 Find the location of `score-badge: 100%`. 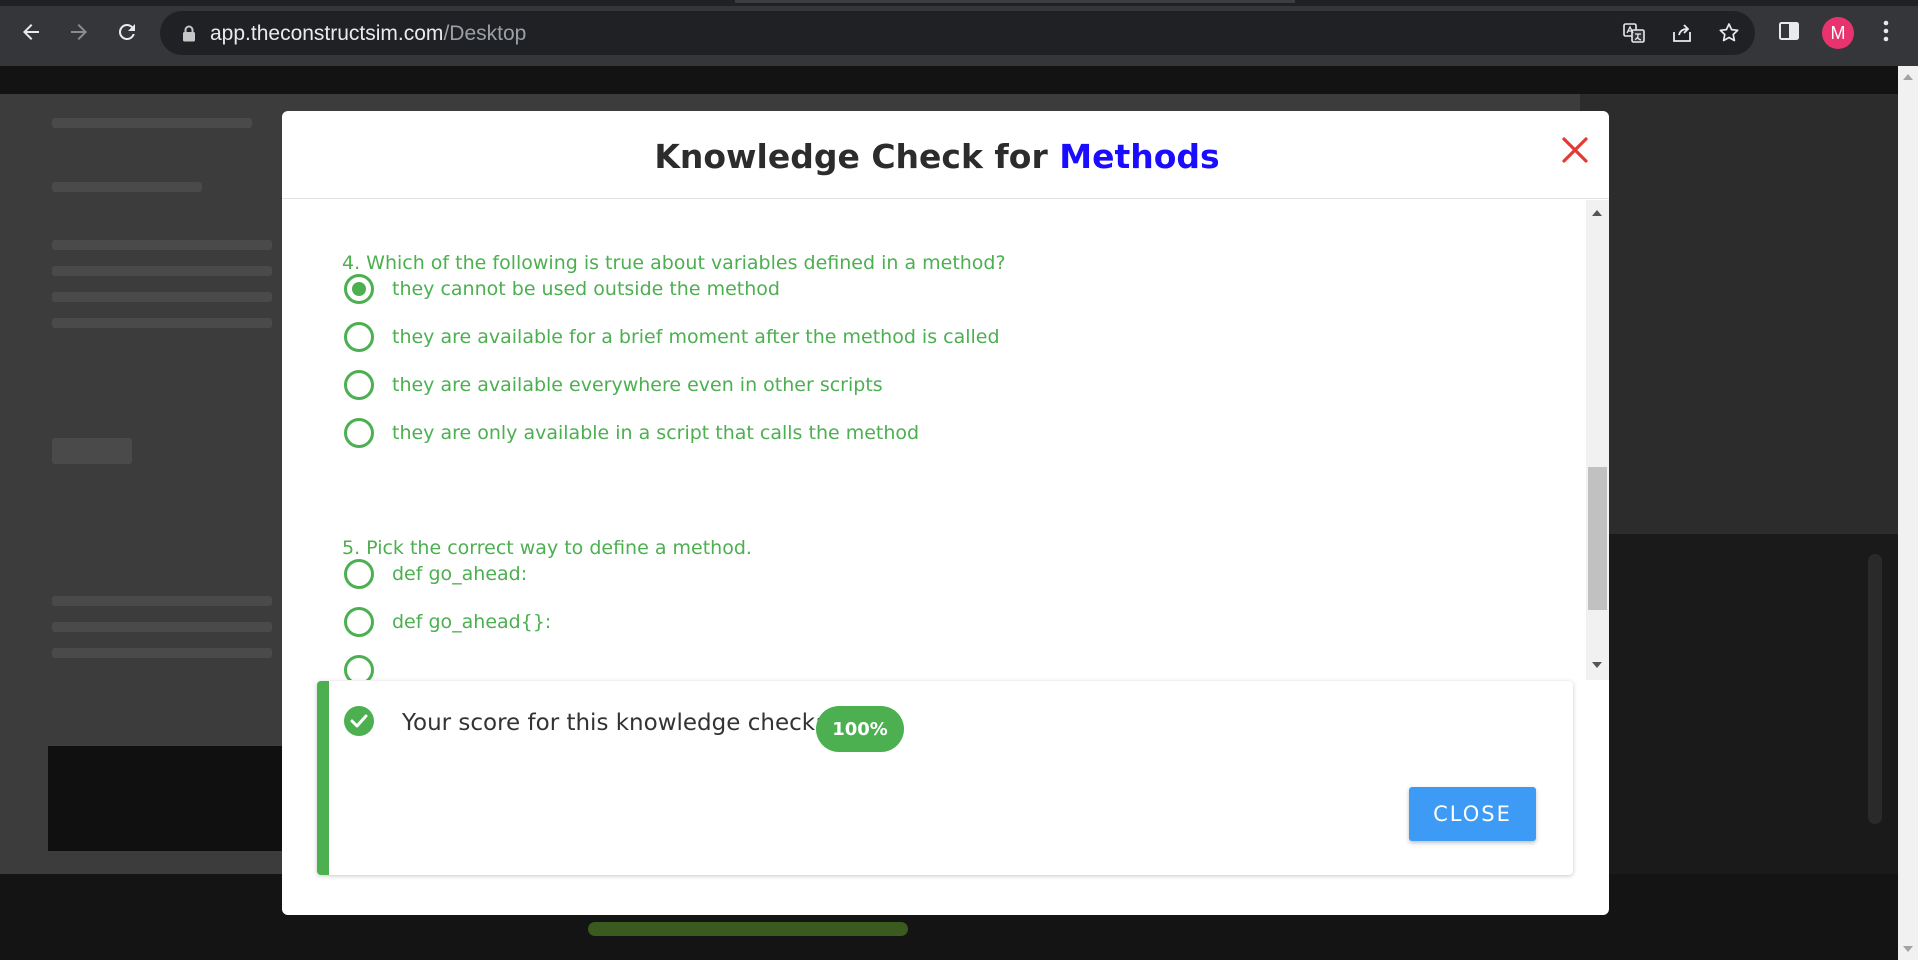

score-badge: 100% is located at coordinates (860, 729).